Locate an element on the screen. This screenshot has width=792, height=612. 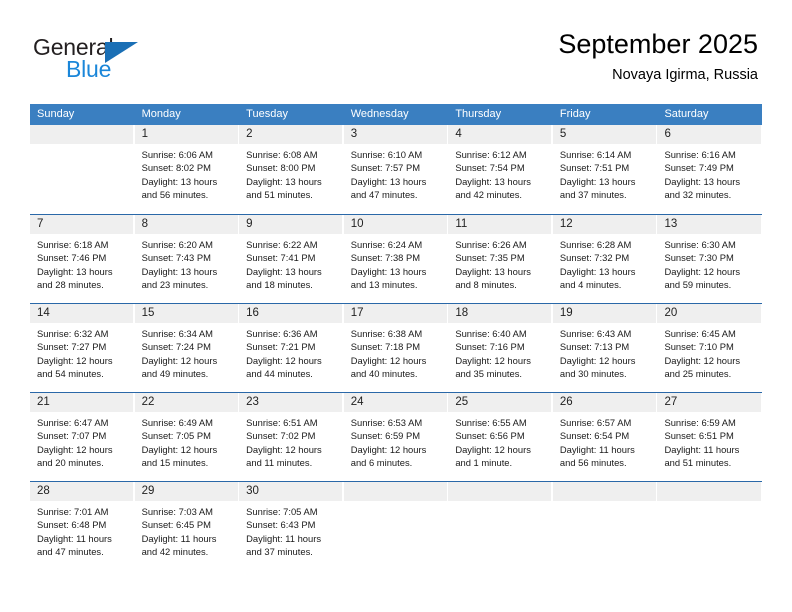
day-number: 22 is located at coordinates (148, 402).